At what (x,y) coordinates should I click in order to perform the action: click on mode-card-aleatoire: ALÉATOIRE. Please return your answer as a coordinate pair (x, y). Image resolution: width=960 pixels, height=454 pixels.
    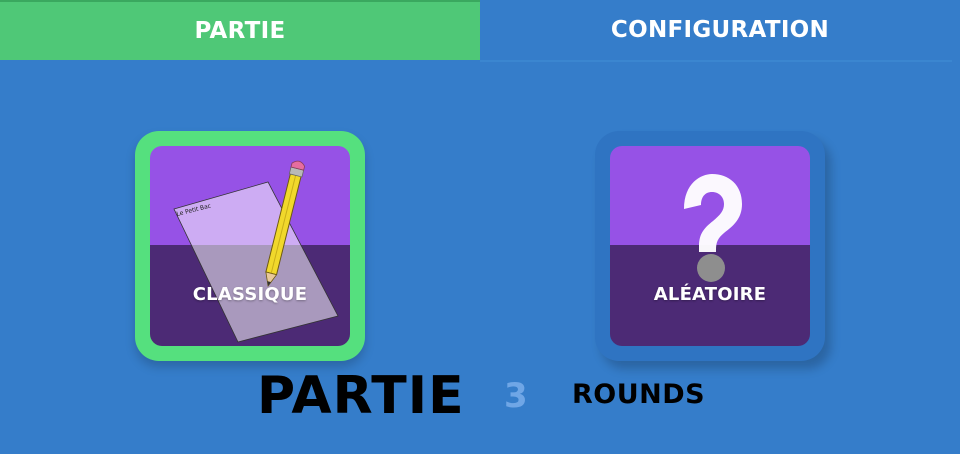
    Looking at the image, I should click on (710, 246).